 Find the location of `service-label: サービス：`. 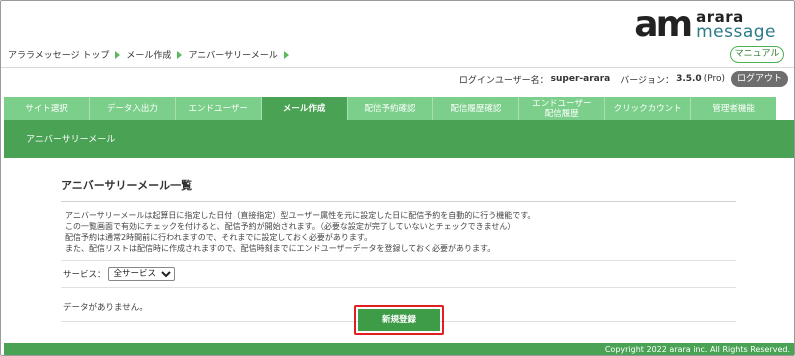

service-label: サービス： is located at coordinates (84, 275).